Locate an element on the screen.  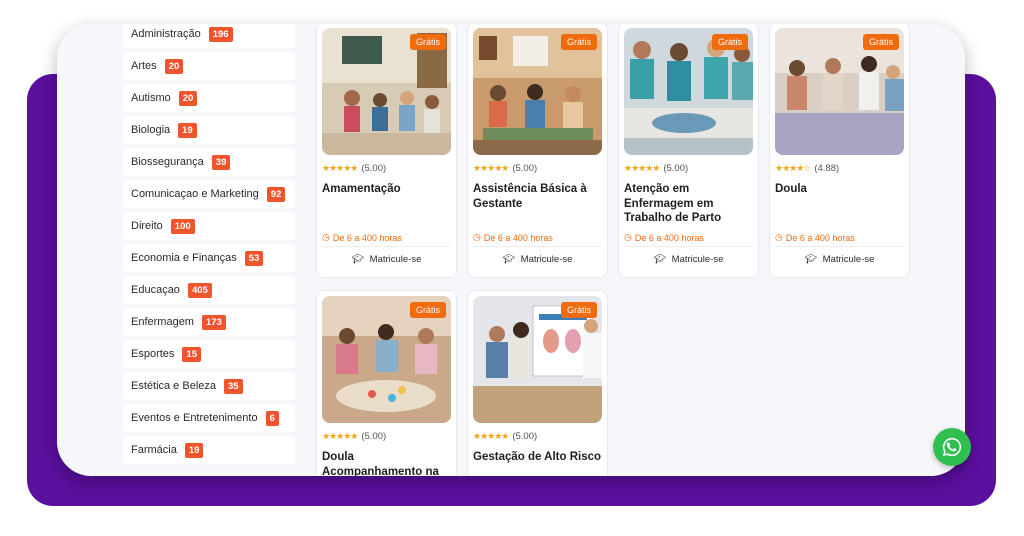
category-count-badge: 53 is located at coordinates (254, 258).